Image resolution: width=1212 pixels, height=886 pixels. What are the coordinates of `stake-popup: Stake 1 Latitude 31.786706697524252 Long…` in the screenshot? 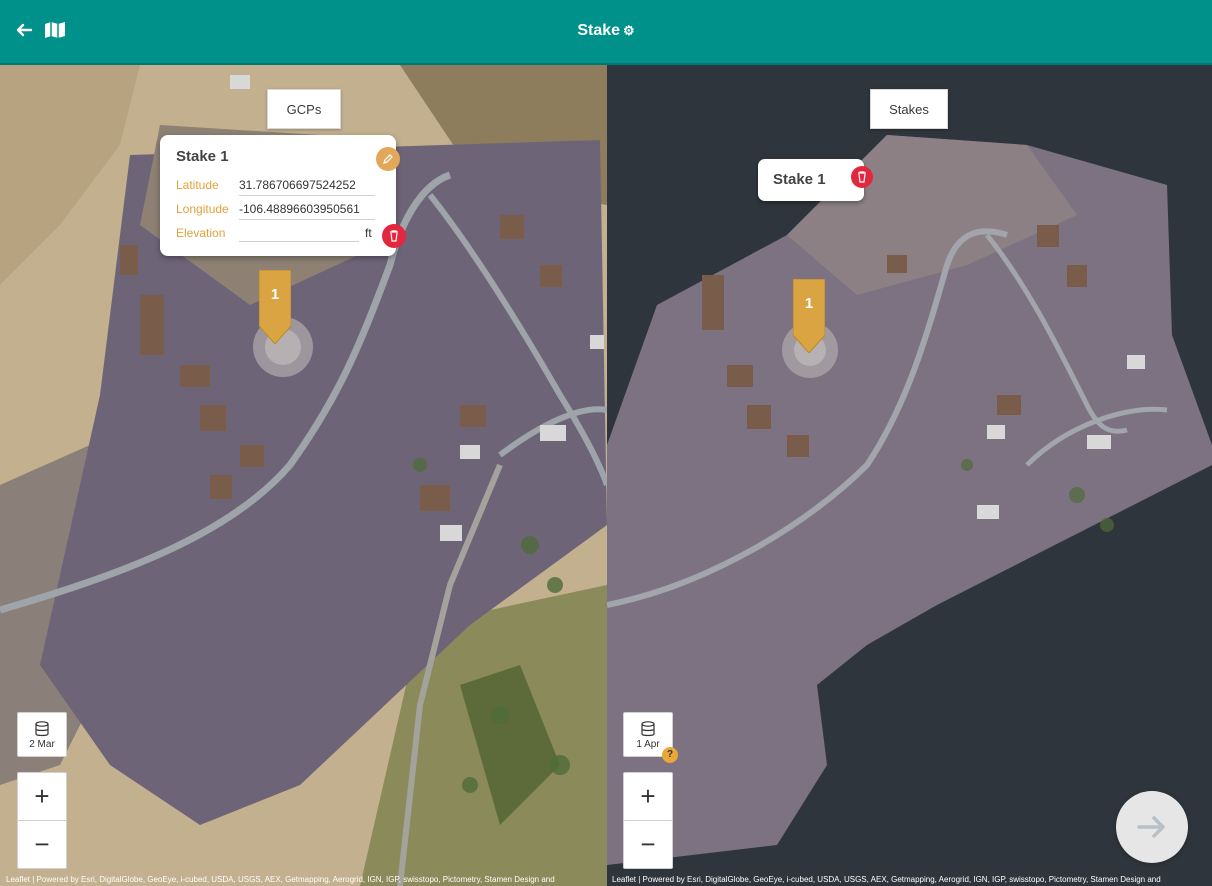 It's located at (283, 195).